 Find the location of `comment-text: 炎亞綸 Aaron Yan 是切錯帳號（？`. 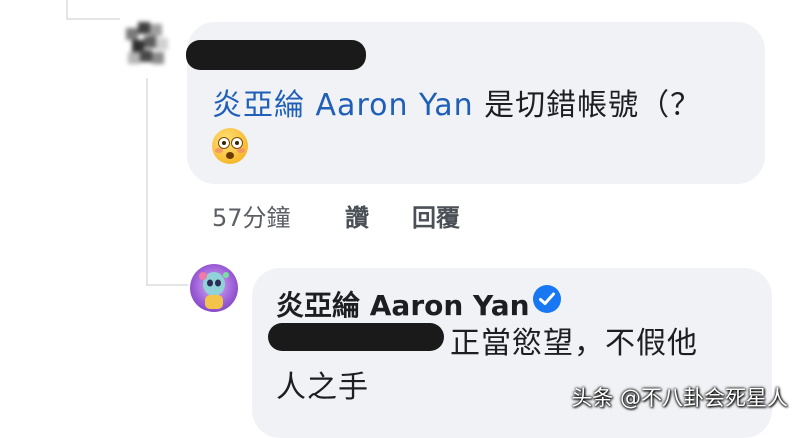

comment-text: 炎亞綸 Aaron Yan 是切錯帳號（？ is located at coordinates (456, 102).